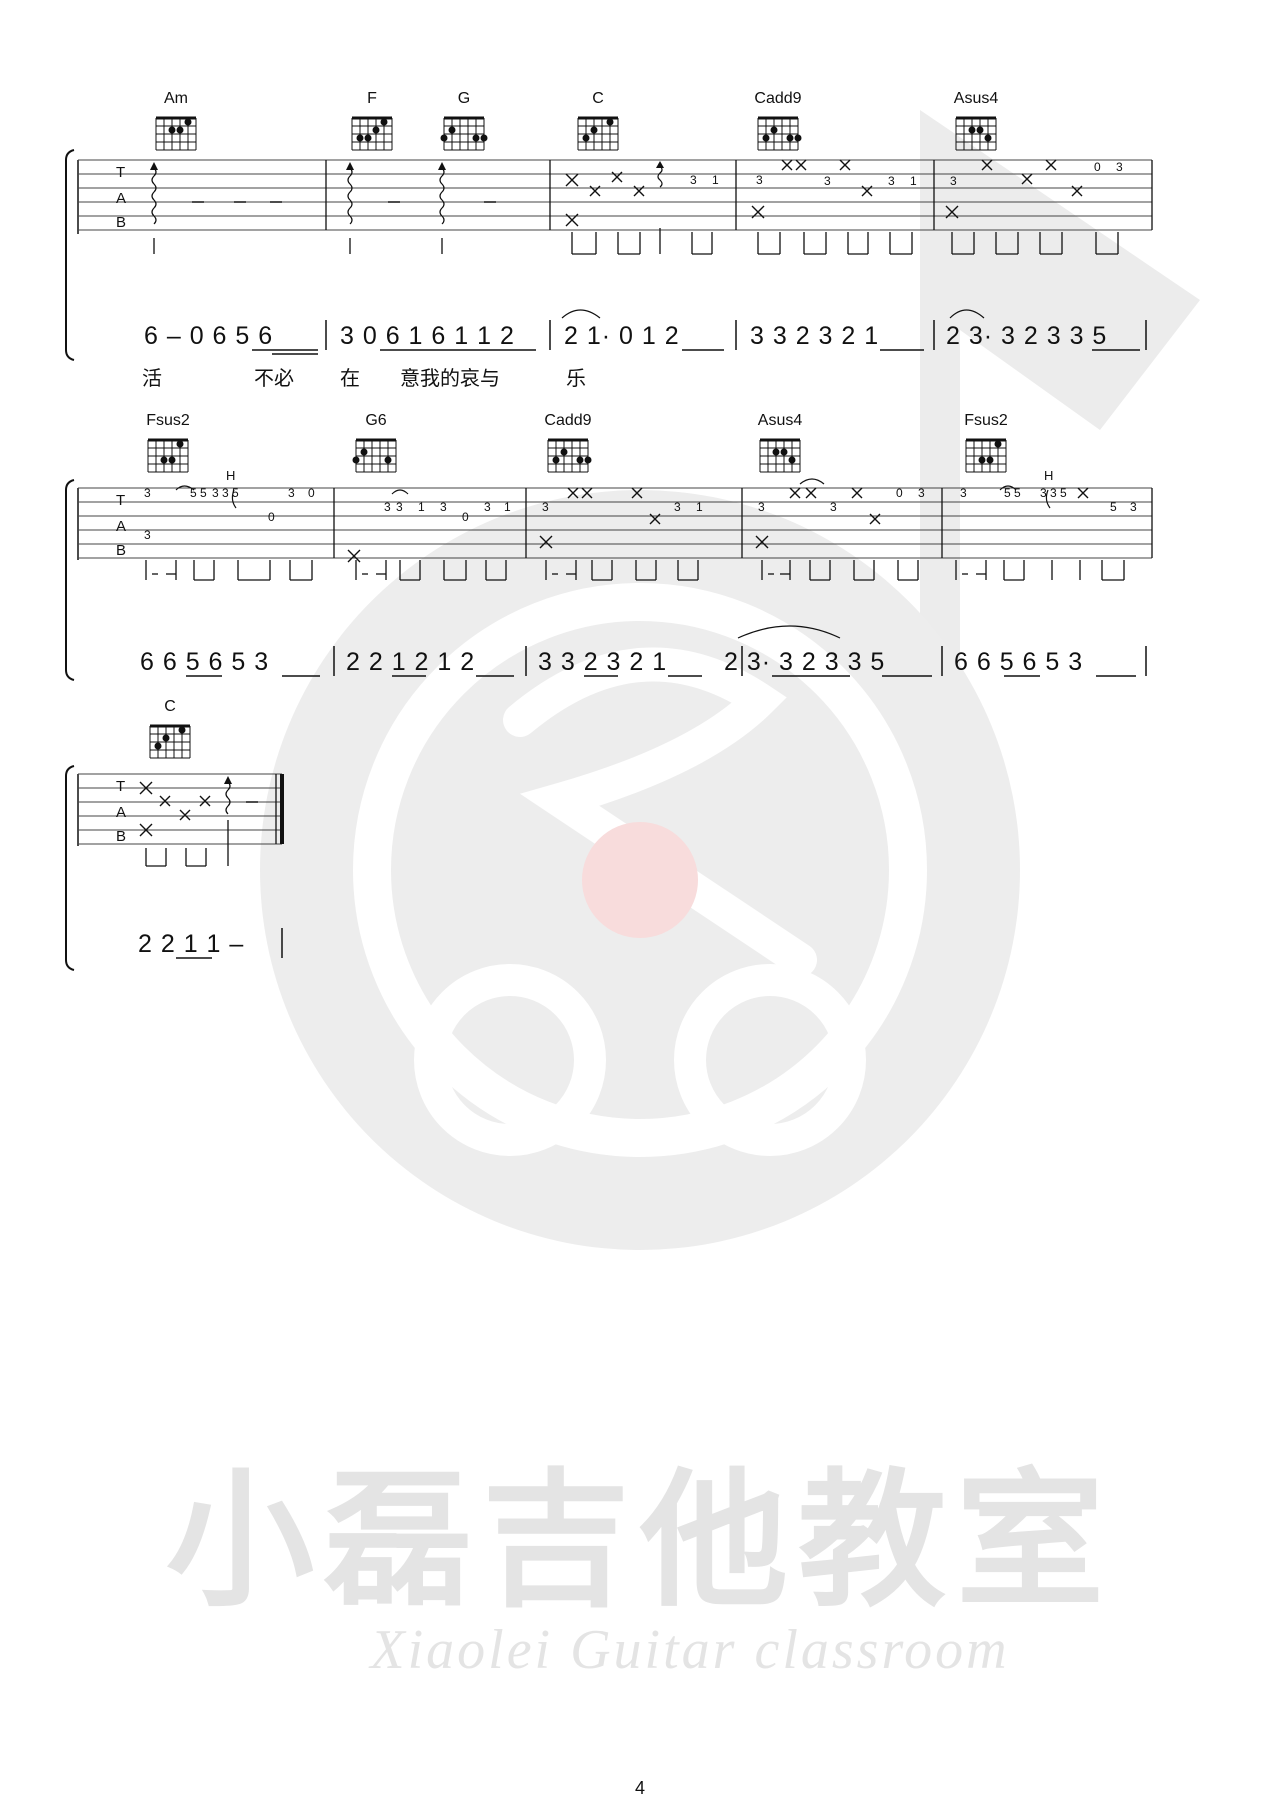 This screenshot has height=1810, width=1280. What do you see at coordinates (176, 98) in the screenshot?
I see `chord-name: Am` at bounding box center [176, 98].